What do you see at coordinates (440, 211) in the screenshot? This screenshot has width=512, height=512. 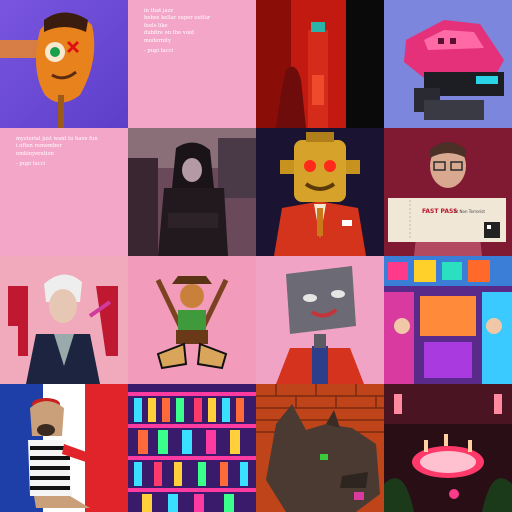 I see `ticket-title: FAST PASS` at bounding box center [440, 211].